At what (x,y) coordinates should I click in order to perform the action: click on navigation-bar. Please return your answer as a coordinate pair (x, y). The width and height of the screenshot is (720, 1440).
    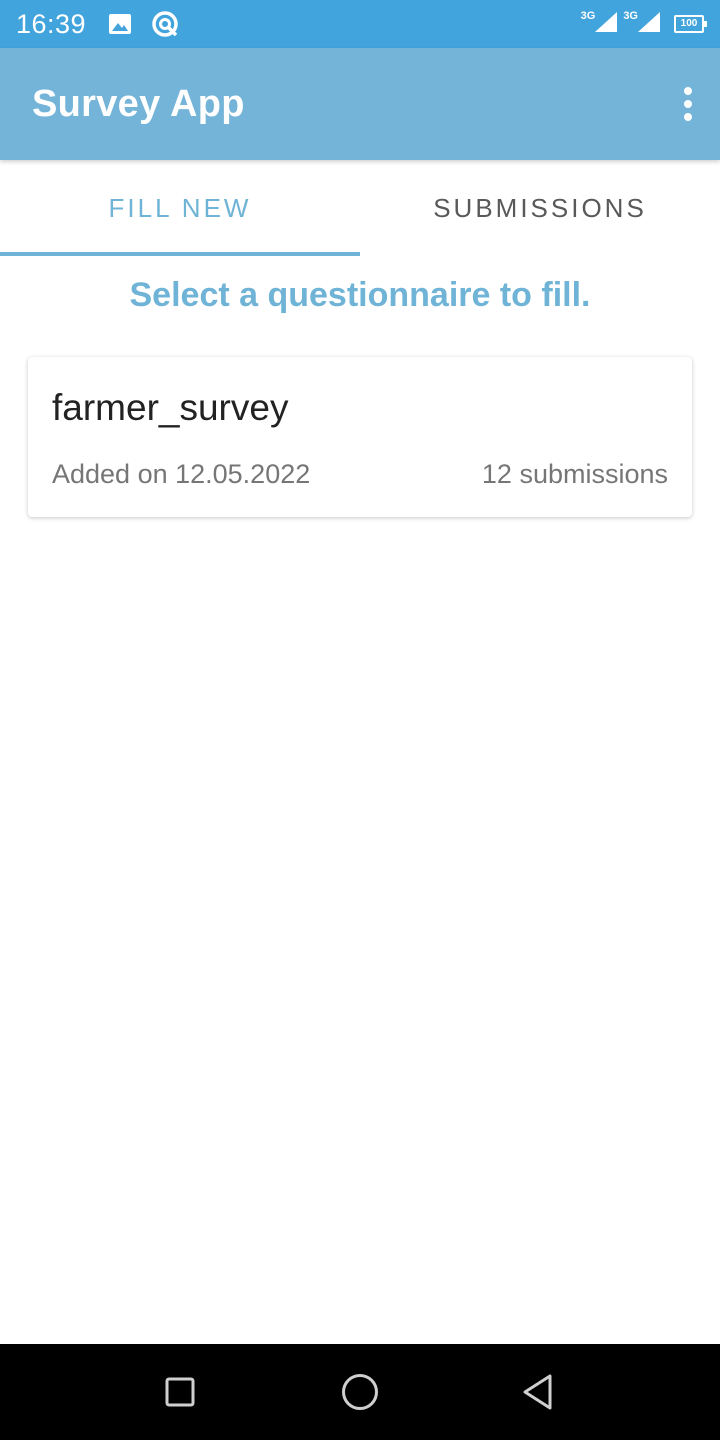
    Looking at the image, I should click on (360, 1392).